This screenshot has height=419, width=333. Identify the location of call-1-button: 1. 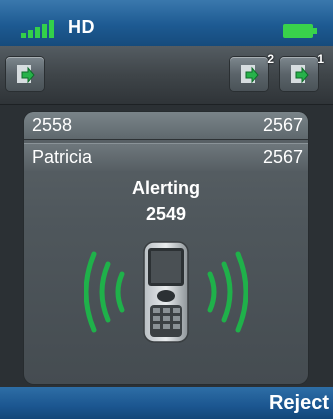
(302, 71).